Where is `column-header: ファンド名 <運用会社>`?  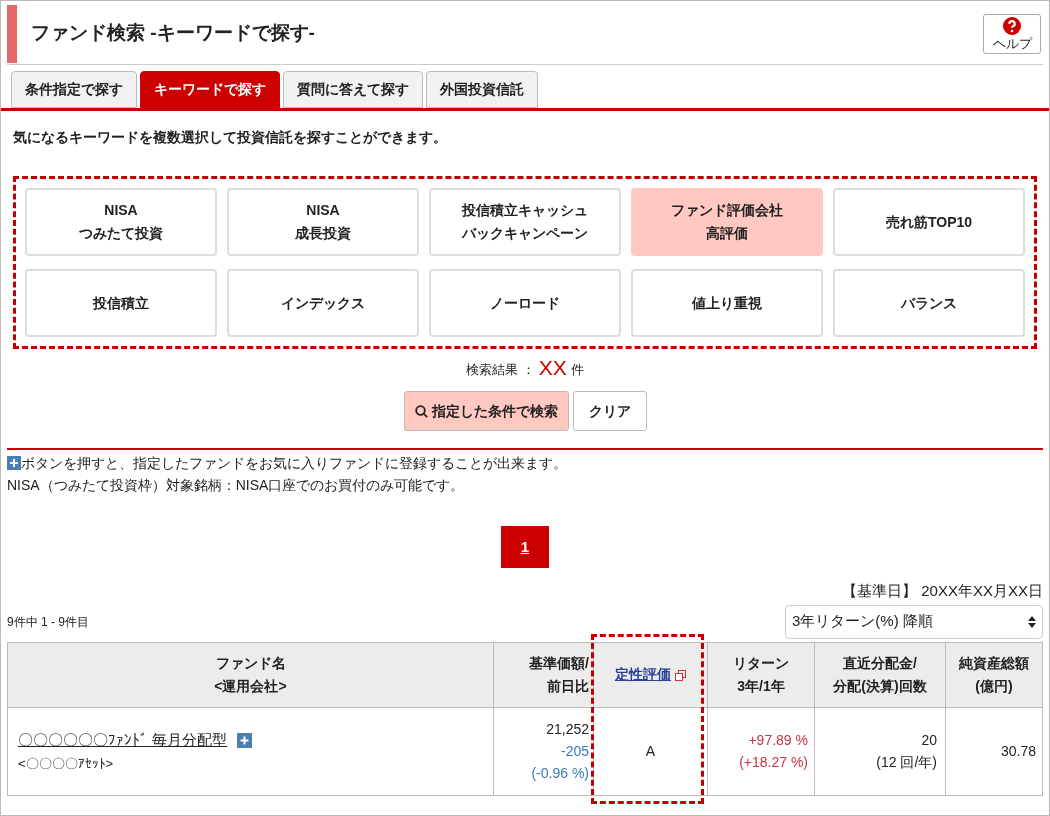
column-header: ファンド名 <運用会社> is located at coordinates (250, 674).